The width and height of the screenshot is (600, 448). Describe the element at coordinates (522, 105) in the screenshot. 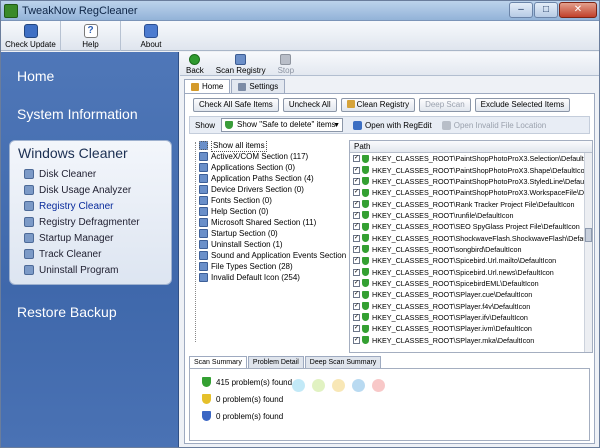

I see `exclude-selected-button: Exclude Selected Items` at that location.